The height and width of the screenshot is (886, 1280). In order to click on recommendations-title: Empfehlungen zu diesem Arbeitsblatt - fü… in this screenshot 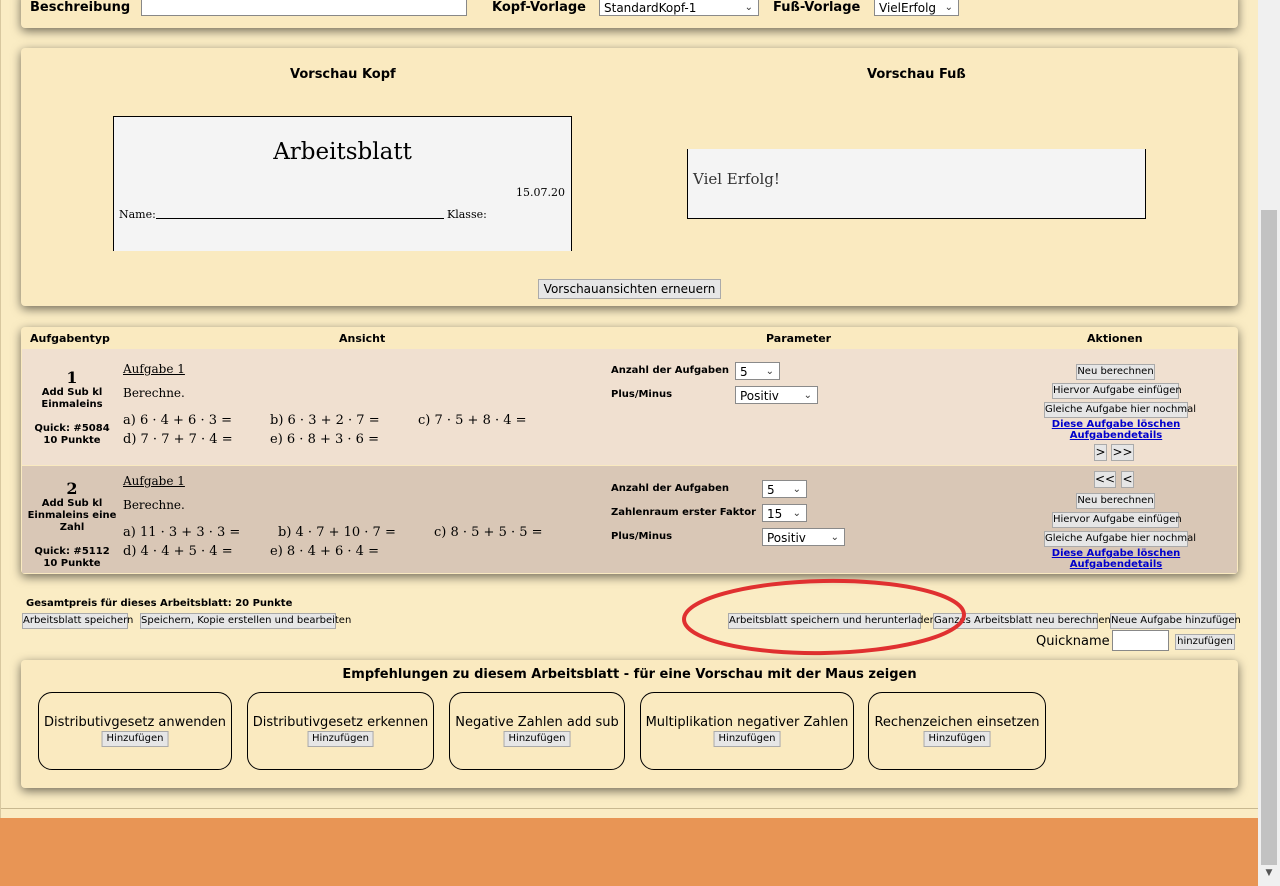, I will do `click(629, 674)`.